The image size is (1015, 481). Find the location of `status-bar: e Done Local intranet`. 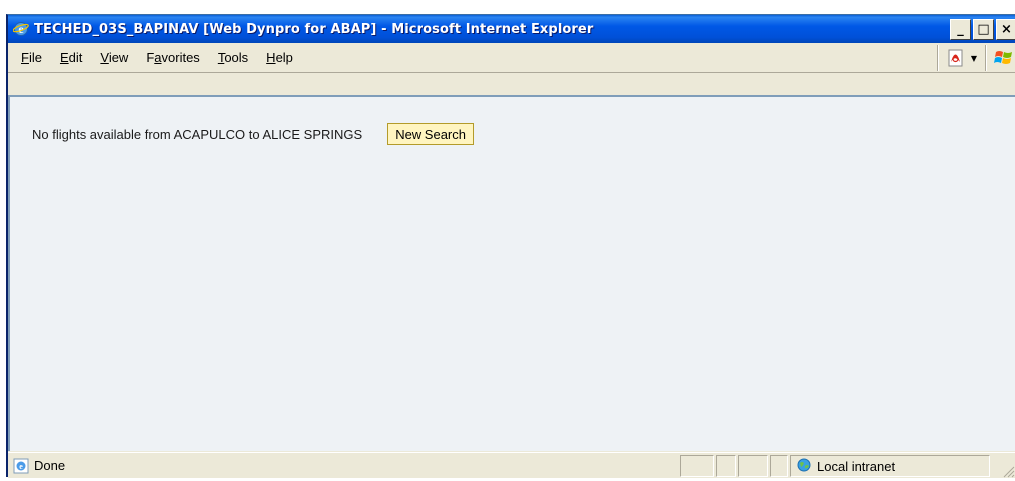

status-bar: e Done Local intranet is located at coordinates (511, 465).